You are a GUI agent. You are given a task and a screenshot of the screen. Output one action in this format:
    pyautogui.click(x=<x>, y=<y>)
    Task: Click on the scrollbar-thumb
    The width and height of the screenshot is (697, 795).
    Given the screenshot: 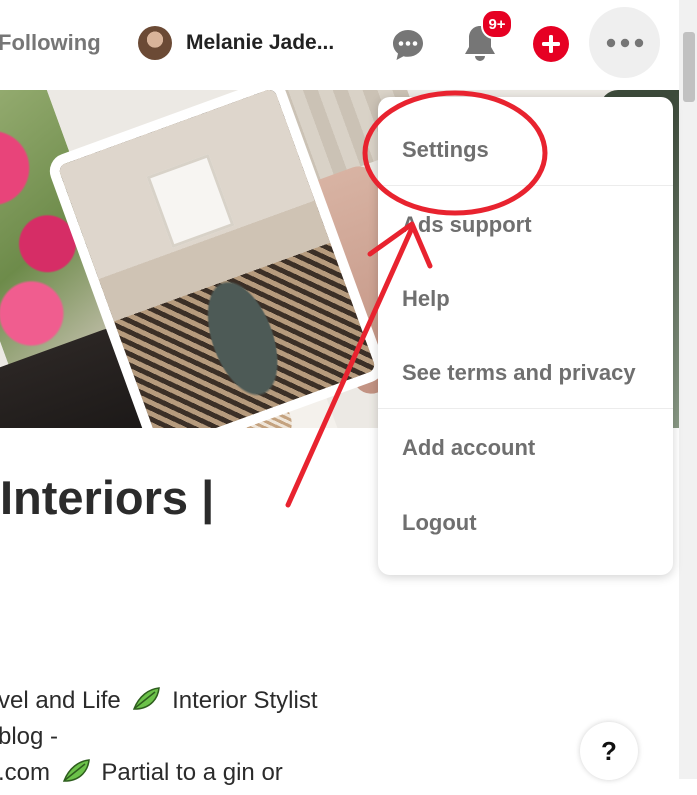 What is the action you would take?
    pyautogui.click(x=689, y=67)
    